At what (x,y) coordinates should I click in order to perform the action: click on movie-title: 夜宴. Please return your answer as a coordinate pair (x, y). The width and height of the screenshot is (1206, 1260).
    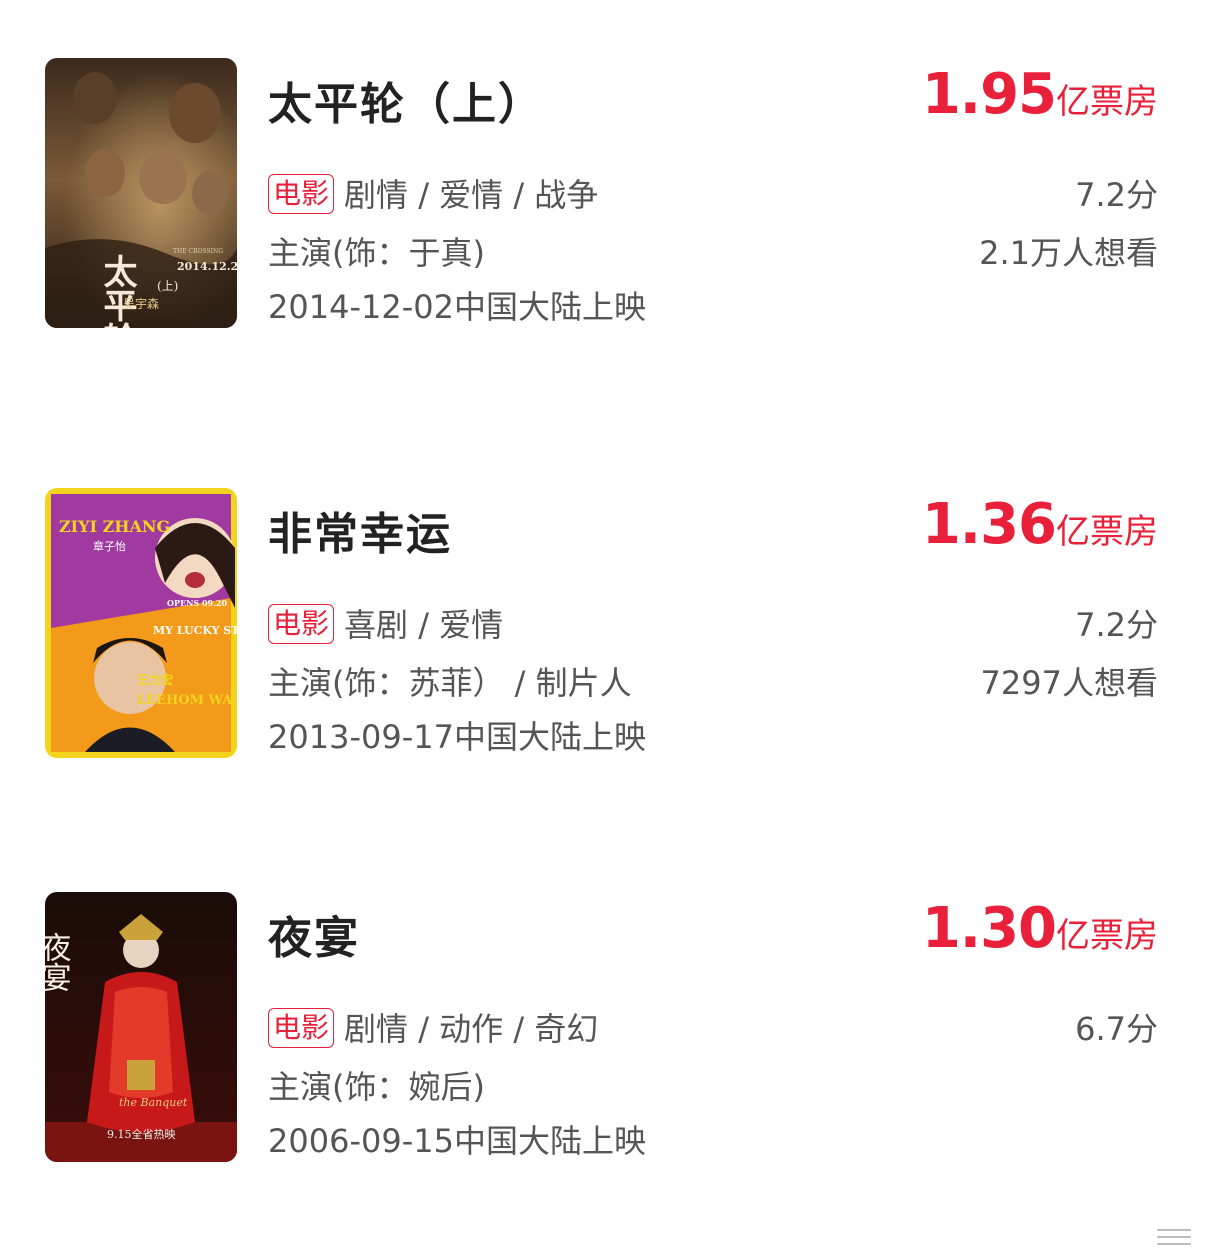
    Looking at the image, I should click on (314, 938).